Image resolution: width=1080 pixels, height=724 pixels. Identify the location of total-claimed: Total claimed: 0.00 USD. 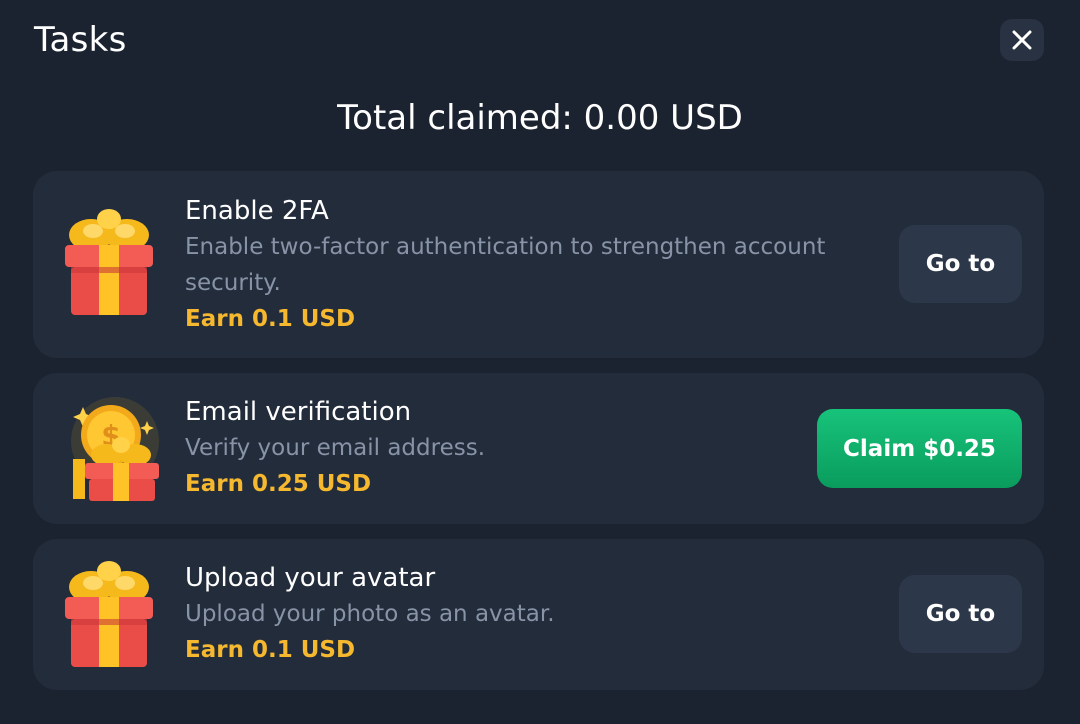
(540, 118).